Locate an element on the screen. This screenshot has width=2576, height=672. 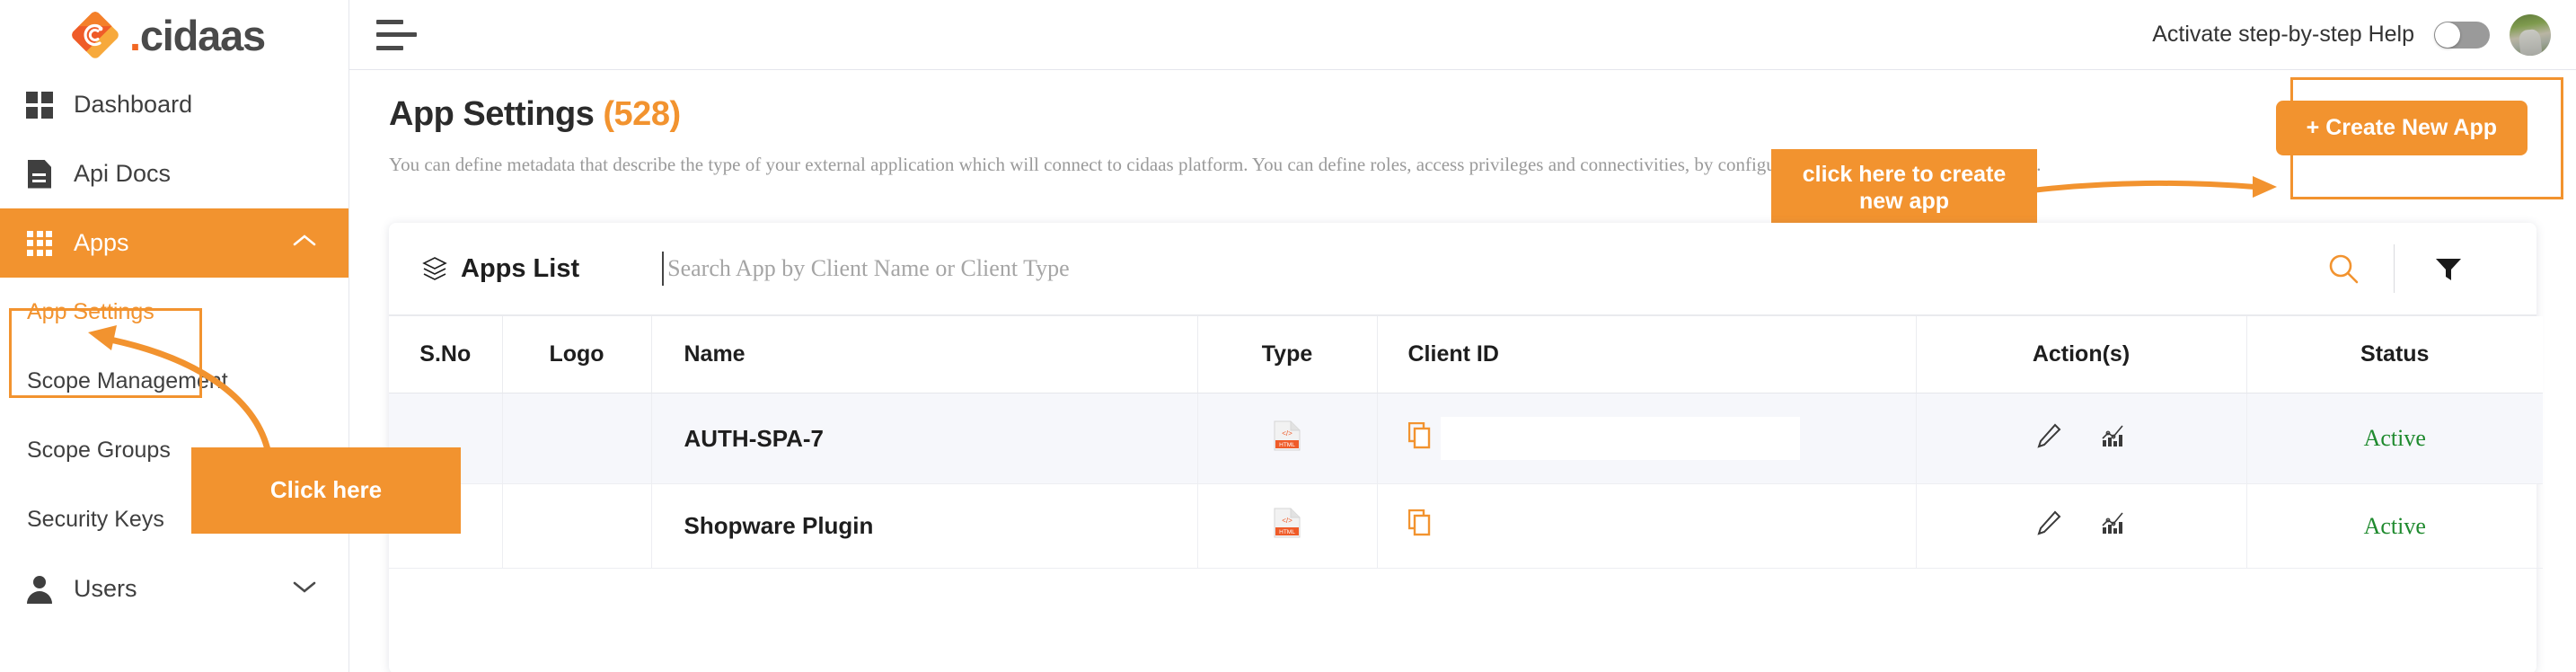
apps-list-title-label: Apps List is located at coordinates (520, 268).